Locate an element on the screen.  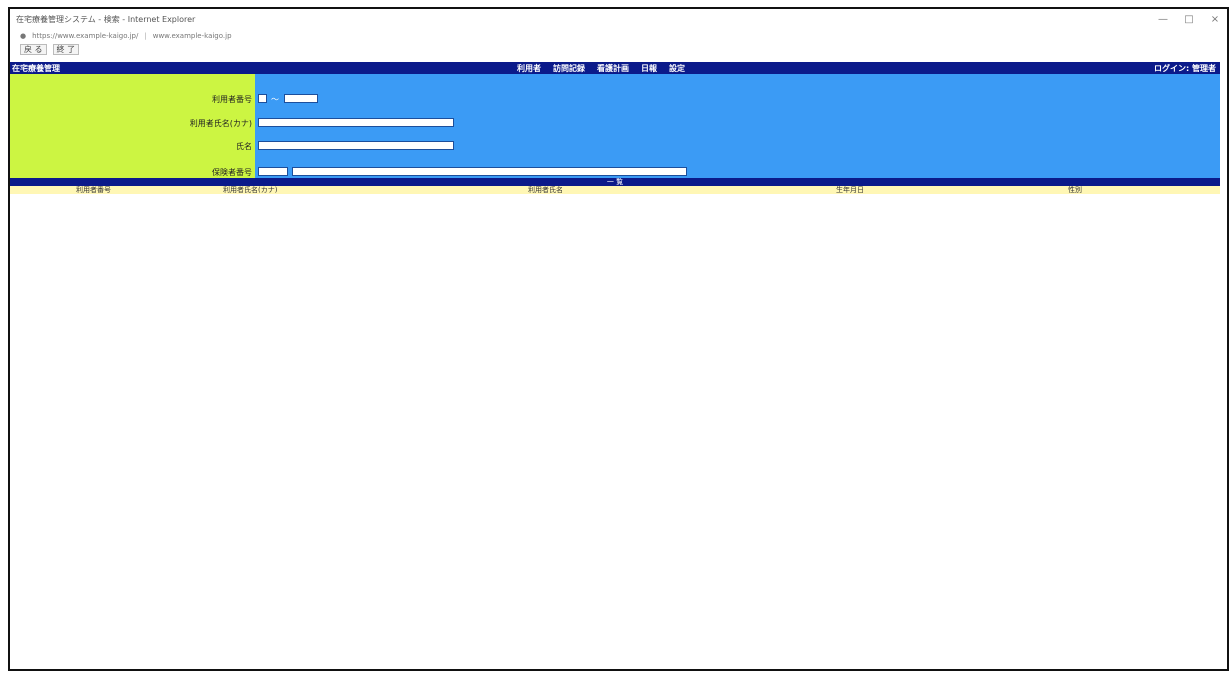
window-title: 在宅療養管理システム - 検索 - Internet Explorer is located at coordinates (106, 19).